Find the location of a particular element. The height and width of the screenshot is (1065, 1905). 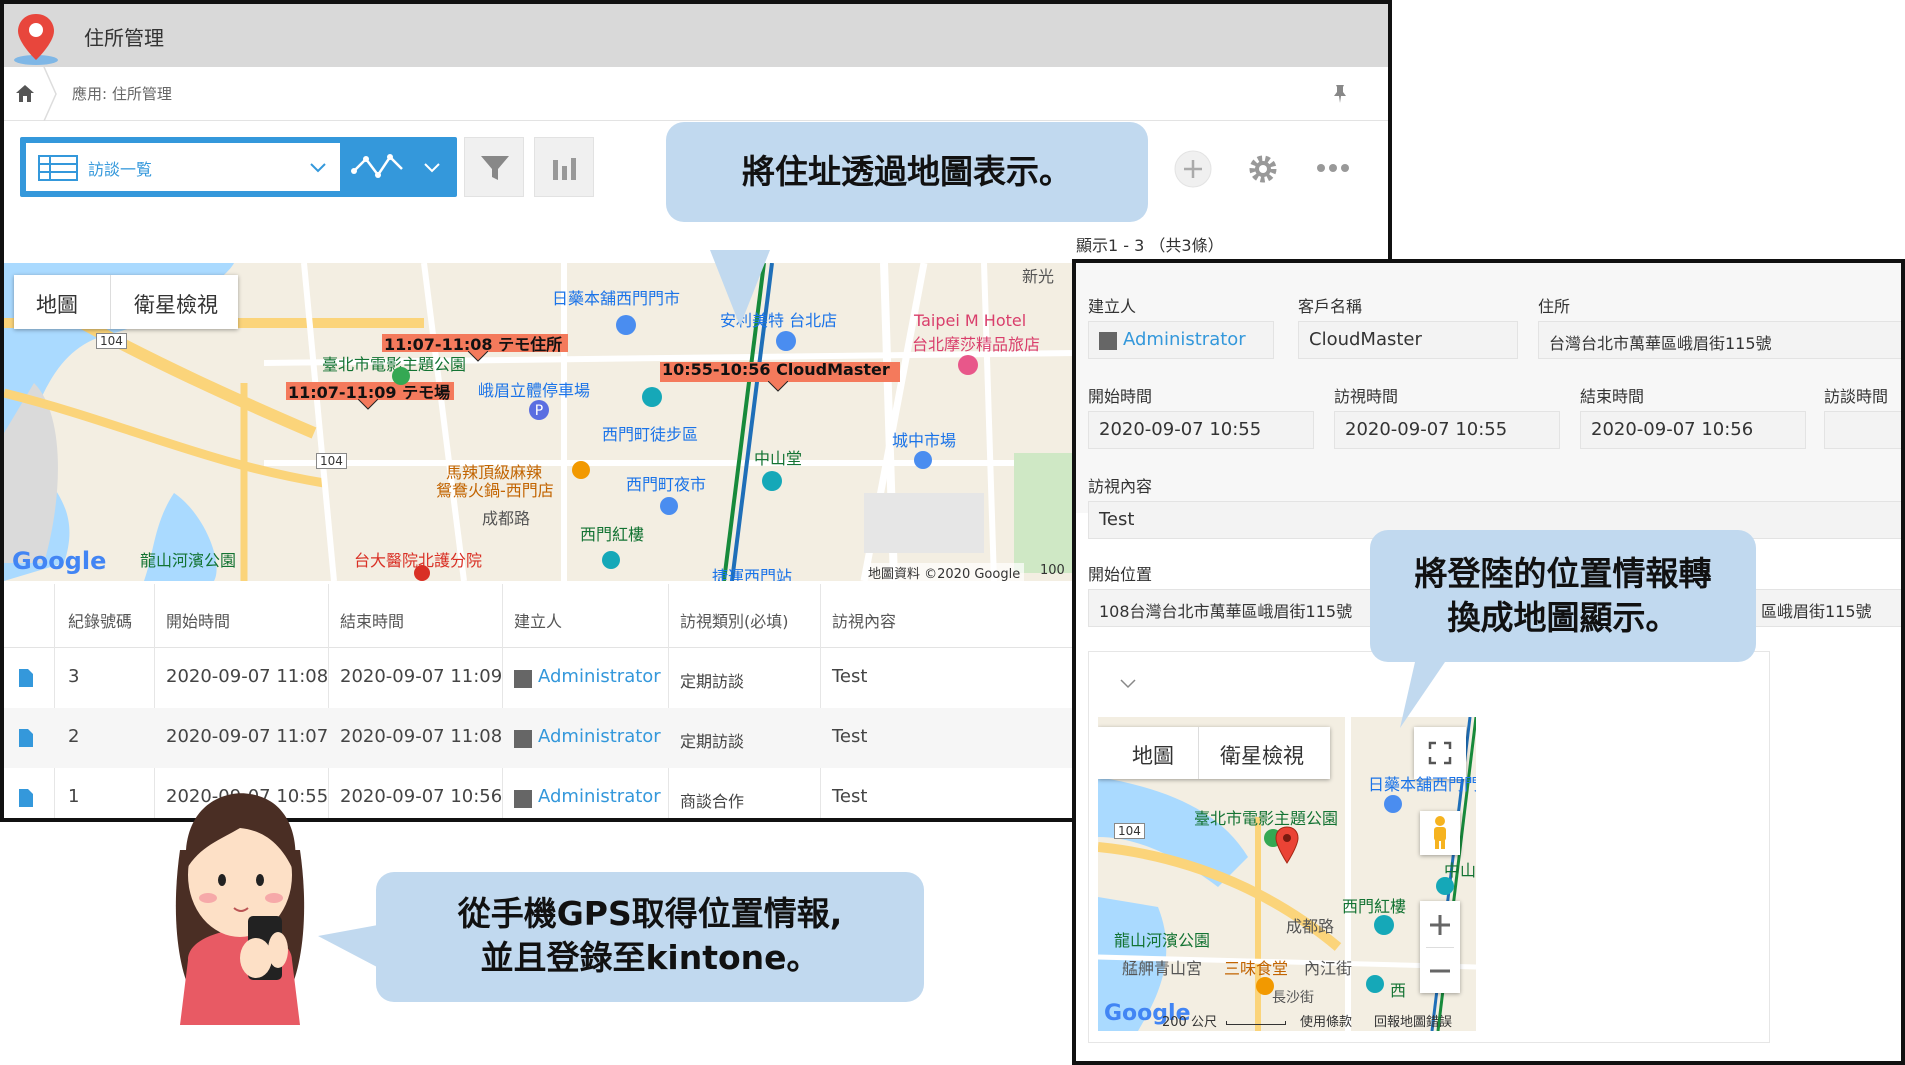

gear-icon is located at coordinates (1263, 169).